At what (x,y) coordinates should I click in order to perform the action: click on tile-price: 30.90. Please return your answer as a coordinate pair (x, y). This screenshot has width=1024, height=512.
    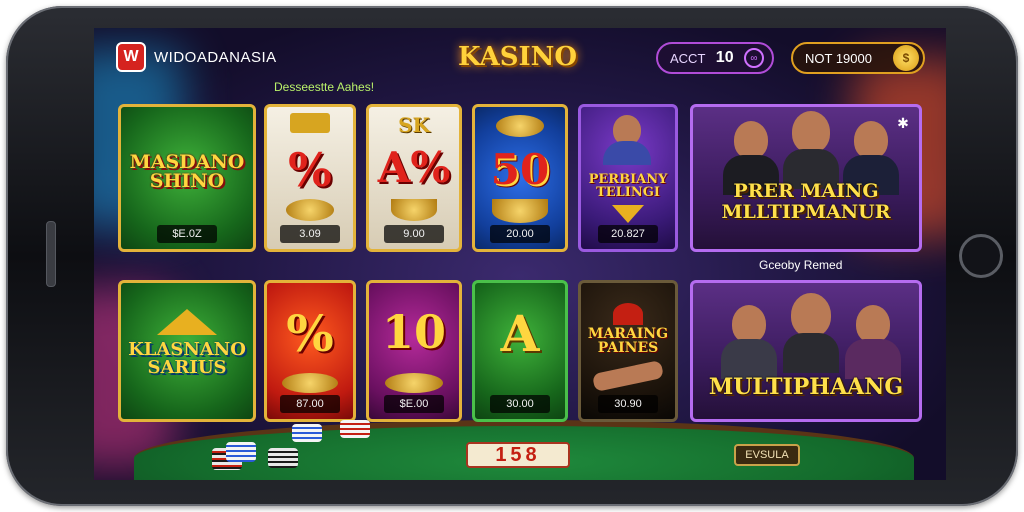
    Looking at the image, I should click on (628, 404).